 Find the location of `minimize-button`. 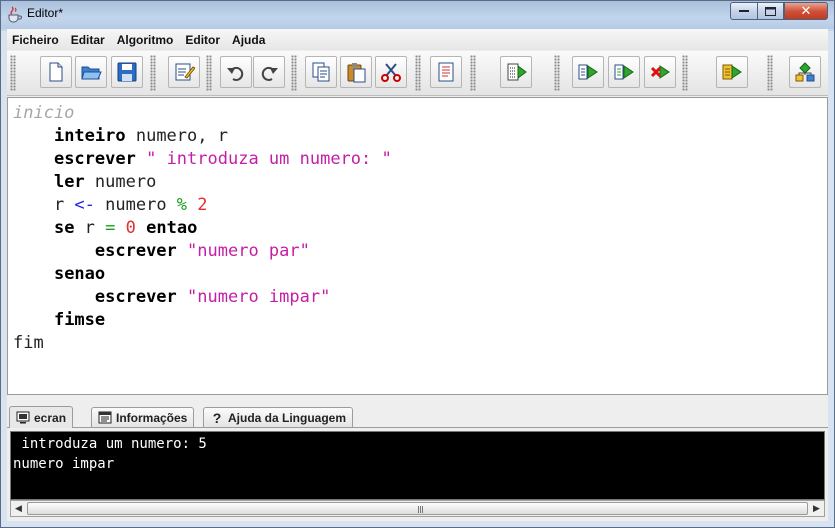

minimize-button is located at coordinates (743, 11).